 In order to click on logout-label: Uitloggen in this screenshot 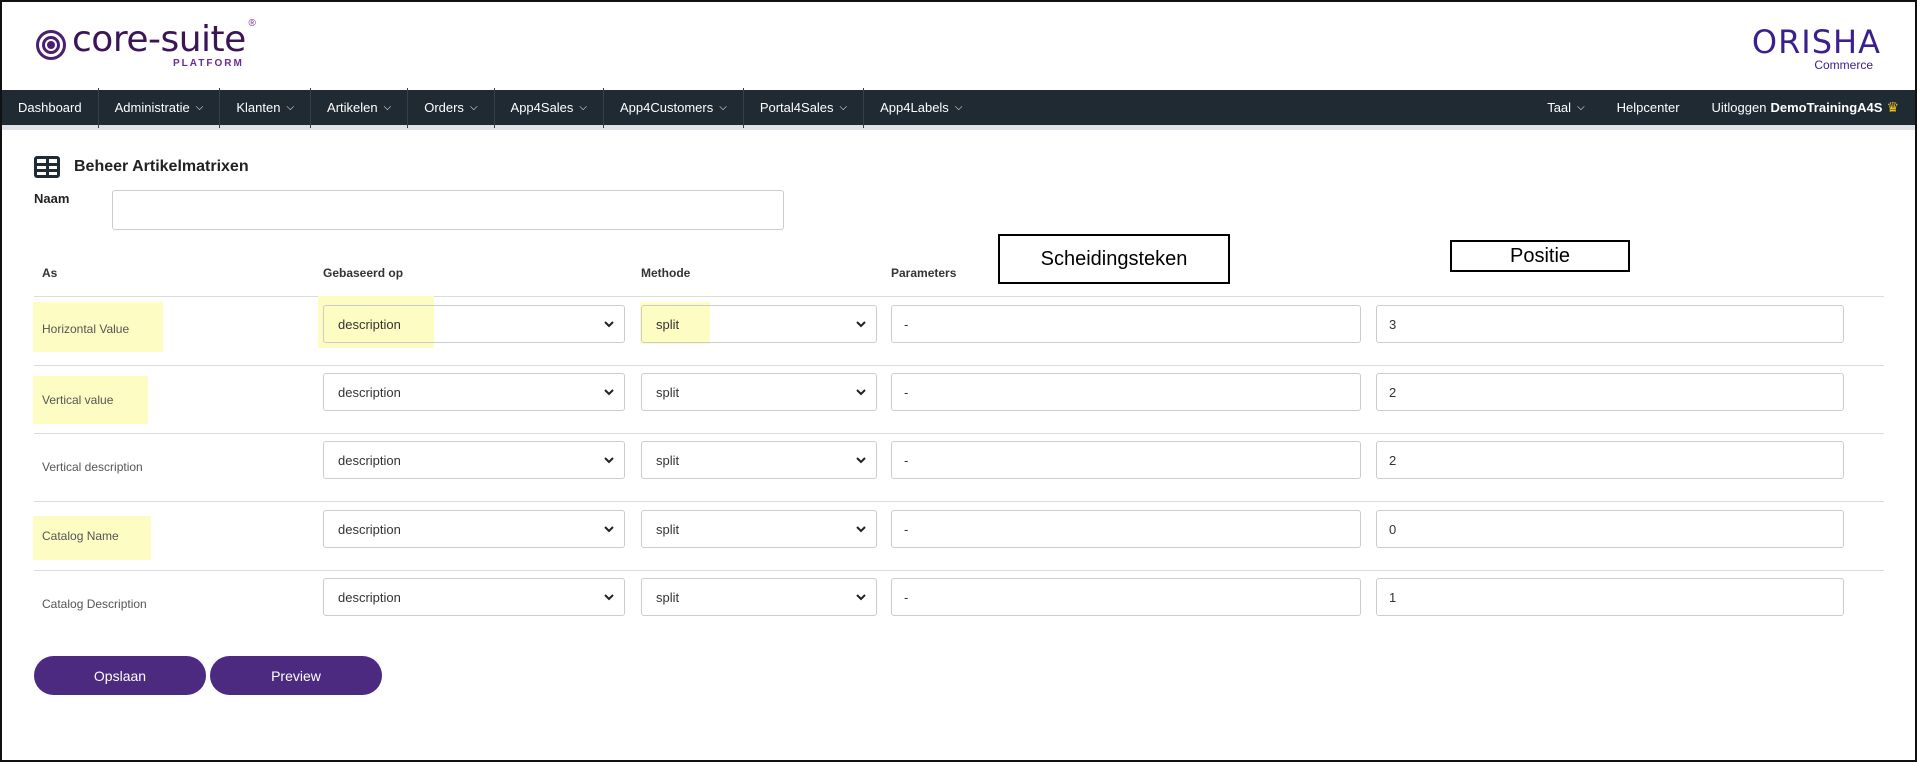, I will do `click(1739, 107)`.